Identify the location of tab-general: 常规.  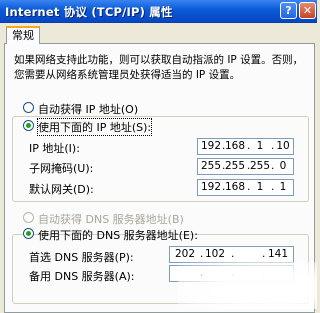
(23, 35).